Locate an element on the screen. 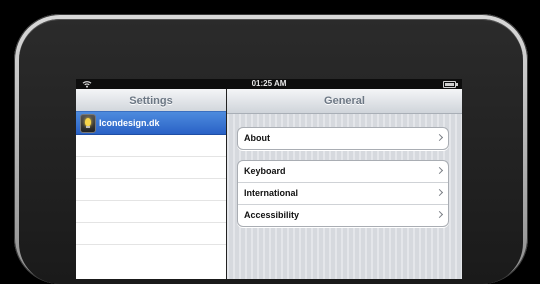 Image resolution: width=540 pixels, height=284 pixels. cell-label: International is located at coordinates (271, 193).